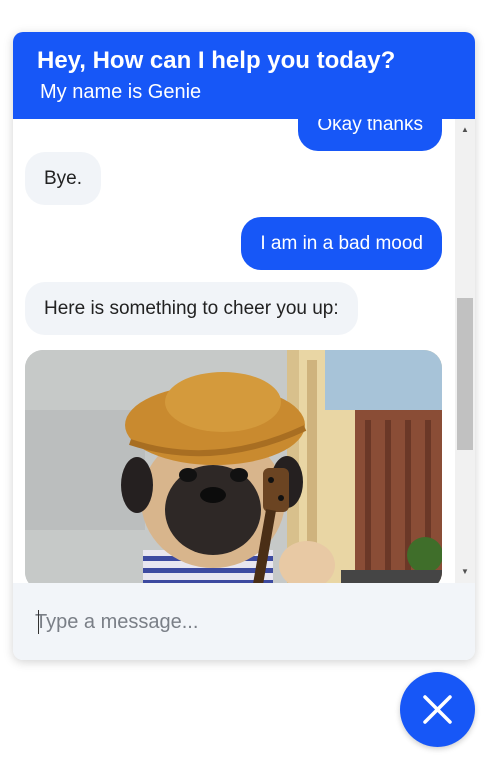 The height and width of the screenshot is (759, 500). Describe the element at coordinates (121, 92) in the screenshot. I see `chat-subtitle: My name is Genie` at that location.